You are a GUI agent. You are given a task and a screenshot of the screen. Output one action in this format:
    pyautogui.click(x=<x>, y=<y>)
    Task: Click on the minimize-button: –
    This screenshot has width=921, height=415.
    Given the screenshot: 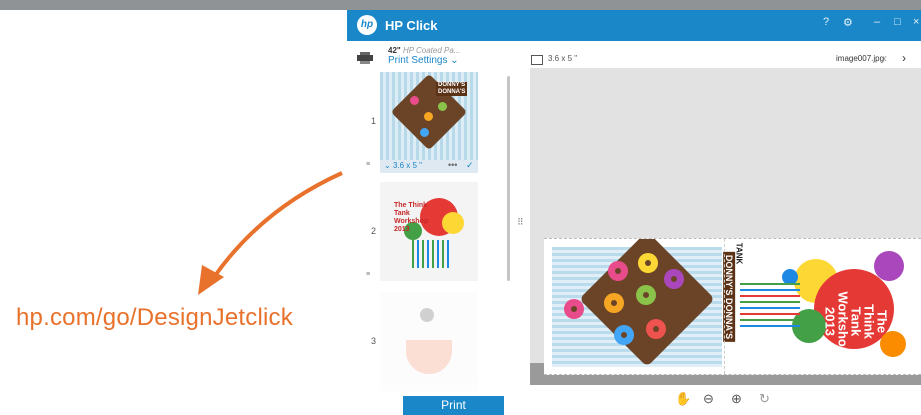 What is the action you would take?
    pyautogui.click(x=877, y=22)
    